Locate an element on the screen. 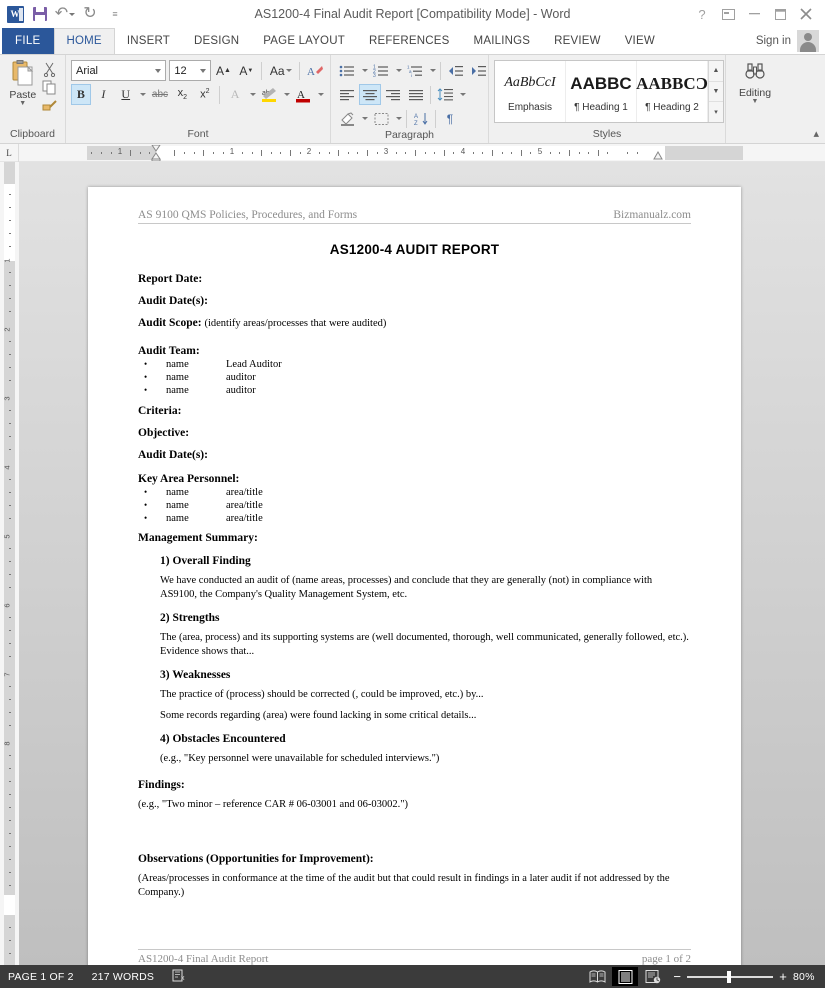  shading-dropdown-icon is located at coordinates (364, 118).